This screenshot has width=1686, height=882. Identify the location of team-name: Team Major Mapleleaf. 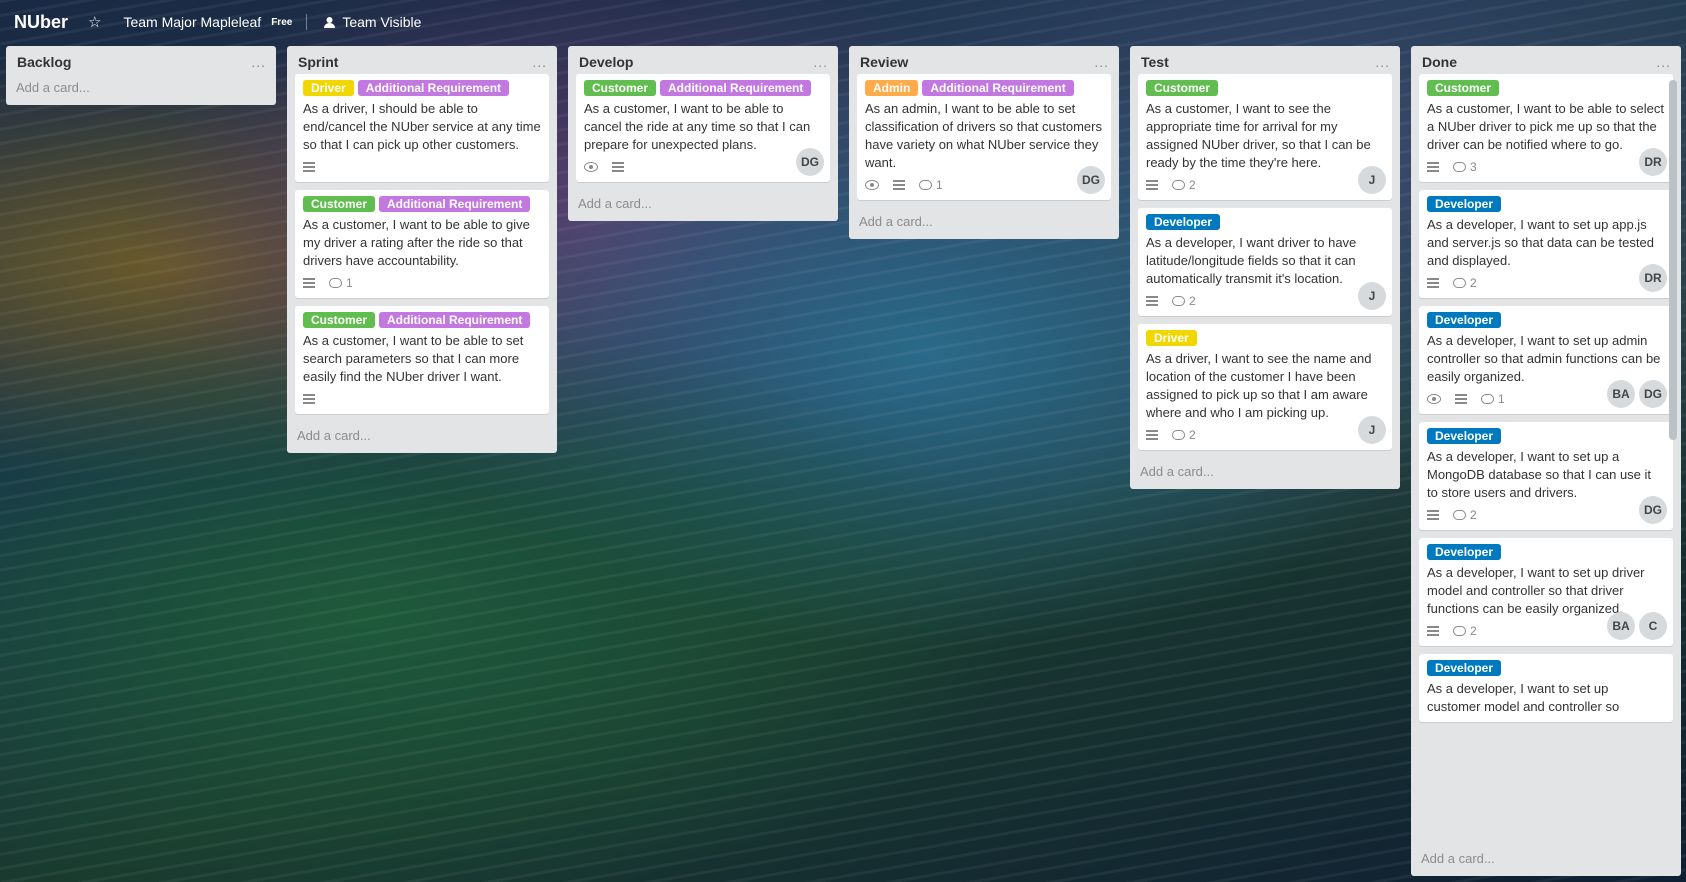
(192, 22).